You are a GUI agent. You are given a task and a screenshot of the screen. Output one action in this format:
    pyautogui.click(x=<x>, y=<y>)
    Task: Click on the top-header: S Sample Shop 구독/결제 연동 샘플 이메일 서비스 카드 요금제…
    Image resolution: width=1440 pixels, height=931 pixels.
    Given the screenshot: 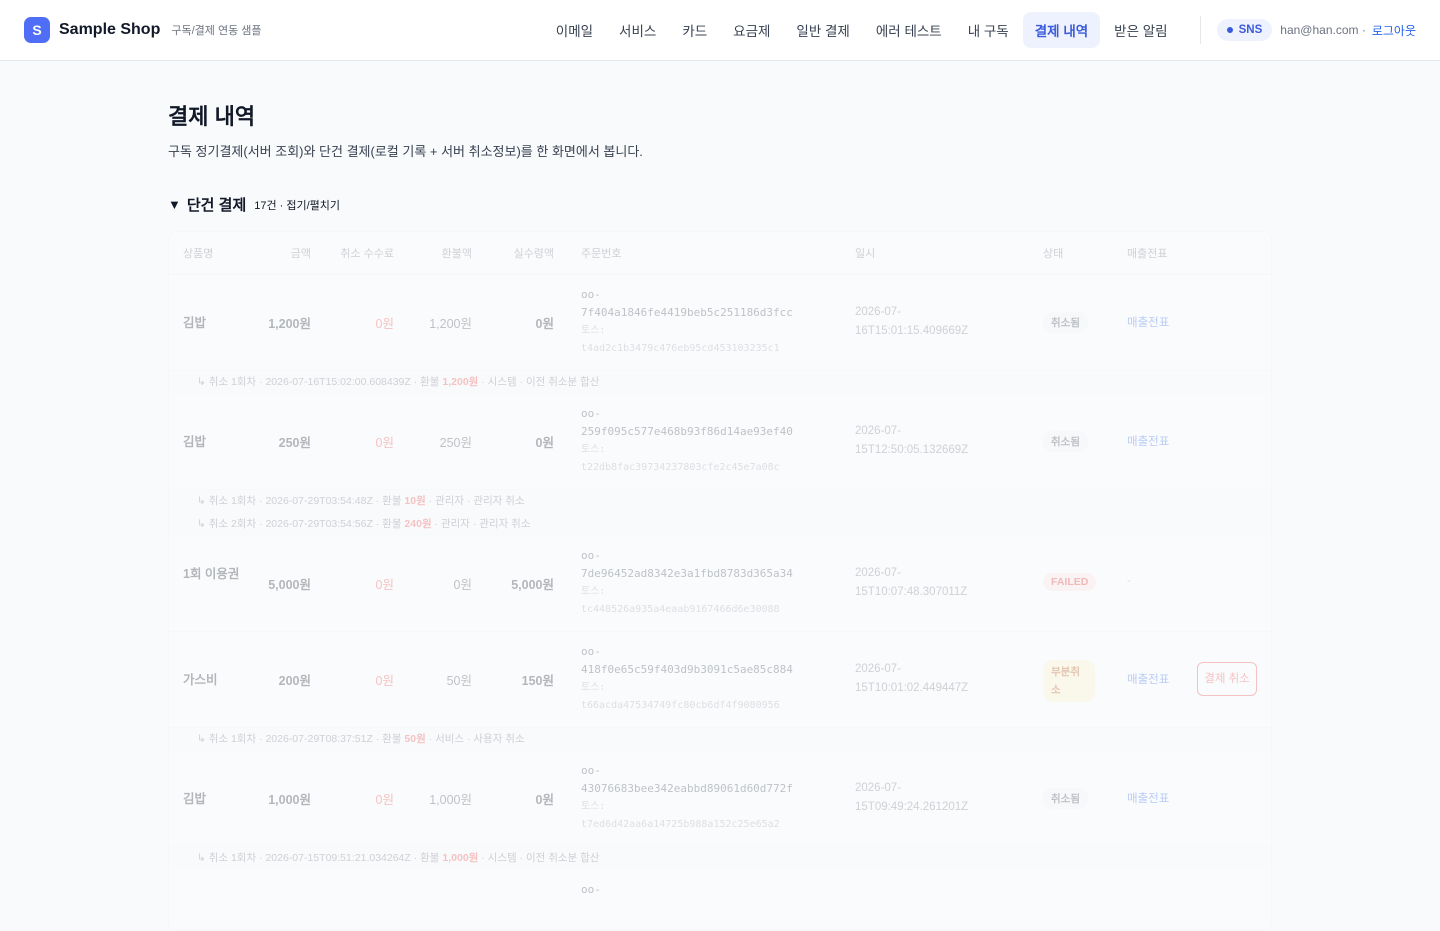 What is the action you would take?
    pyautogui.click(x=720, y=30)
    